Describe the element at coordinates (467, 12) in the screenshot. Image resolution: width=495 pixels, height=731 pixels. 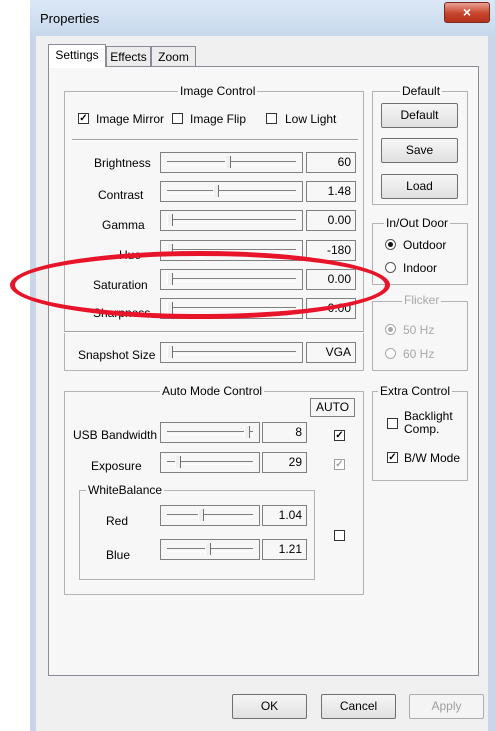
I see `close-icon: ×` at that location.